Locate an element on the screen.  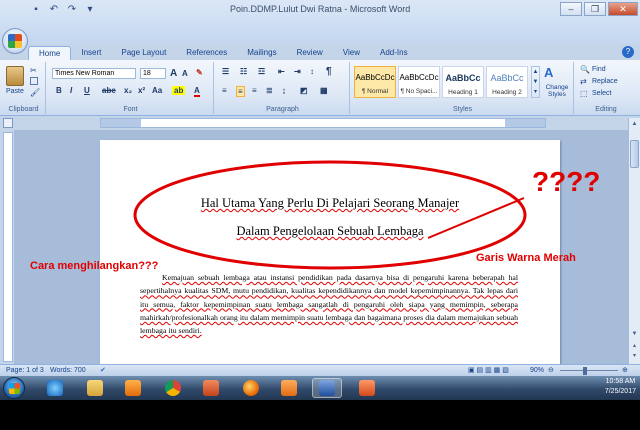
tab-review: Review is located at coordinates (310, 53).